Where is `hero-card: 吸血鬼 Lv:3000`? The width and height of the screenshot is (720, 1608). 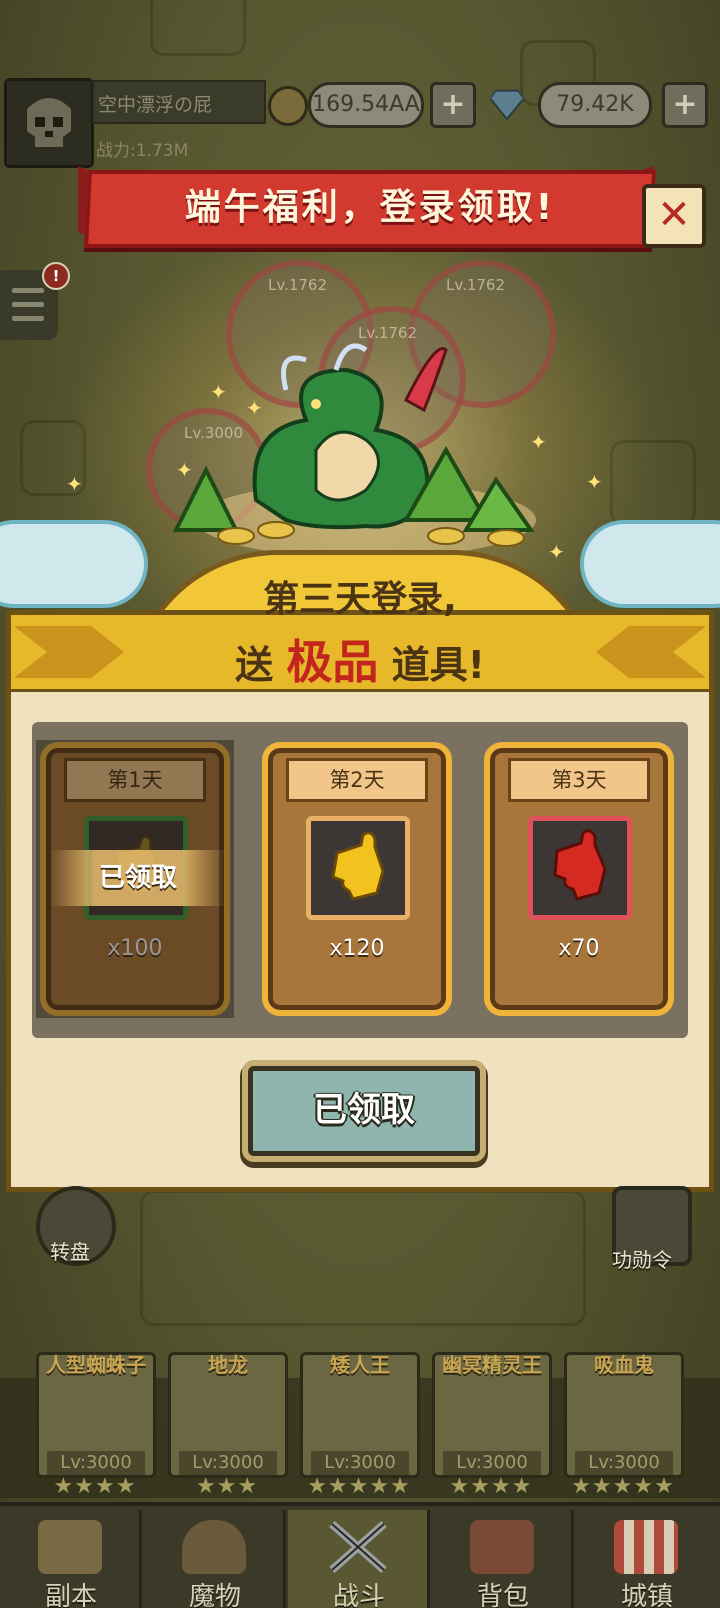
hero-card: 吸血鬼 Lv:3000 is located at coordinates (624, 1415).